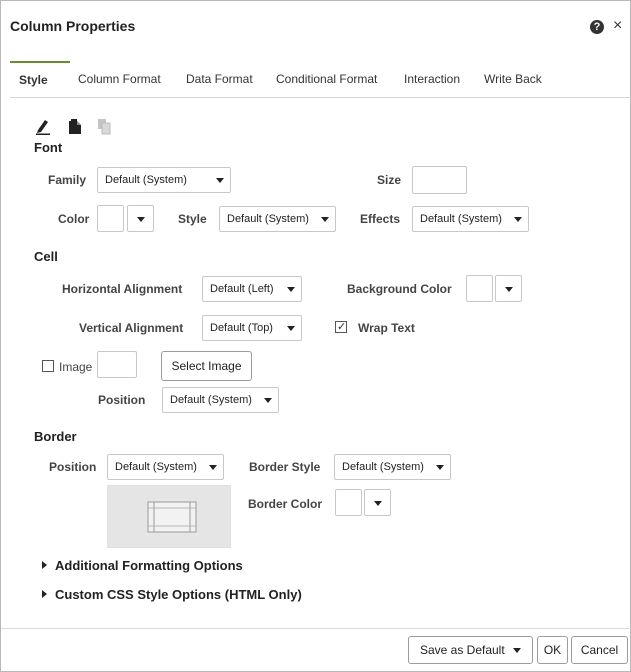 This screenshot has height=672, width=631. I want to click on font-family-label: Family, so click(67, 180).